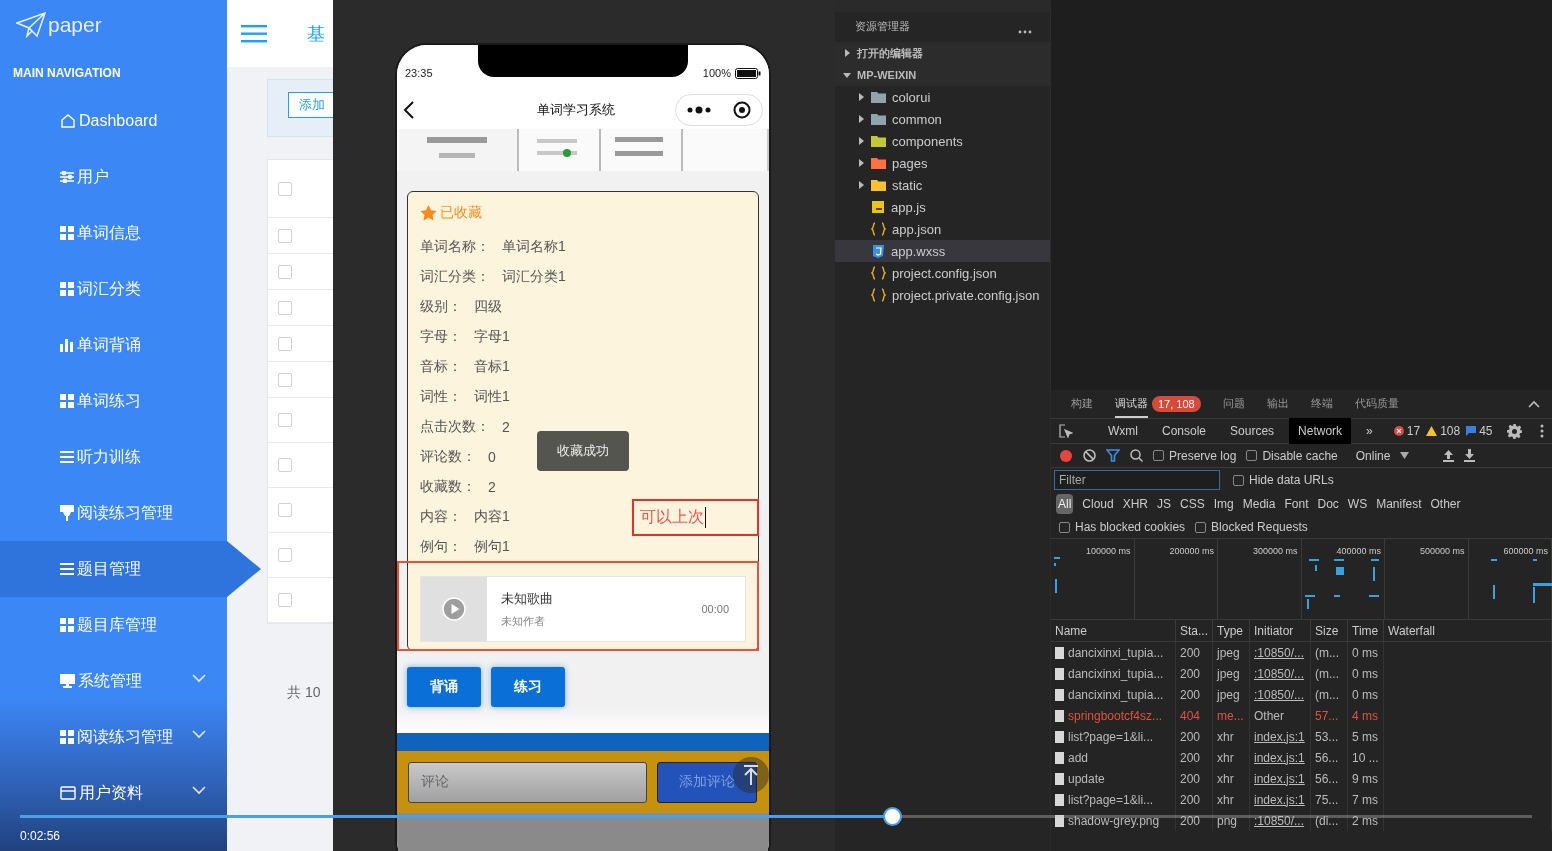 This screenshot has width=1552, height=851. I want to click on tree-item: project.private.config.json, so click(942, 295).